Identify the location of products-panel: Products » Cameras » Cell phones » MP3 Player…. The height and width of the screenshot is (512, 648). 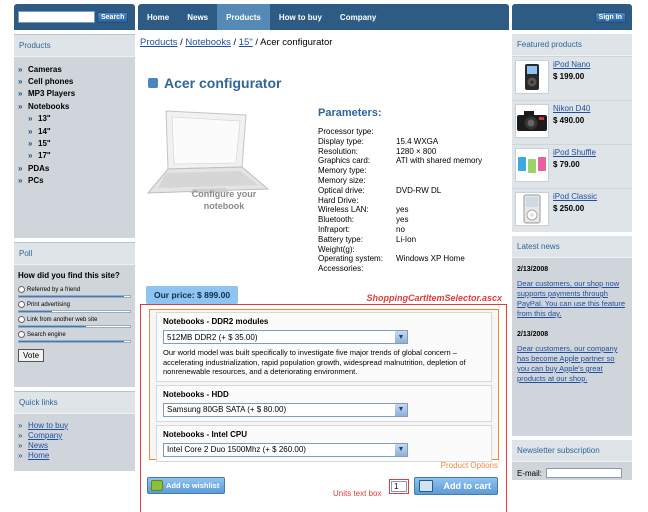
(74, 136).